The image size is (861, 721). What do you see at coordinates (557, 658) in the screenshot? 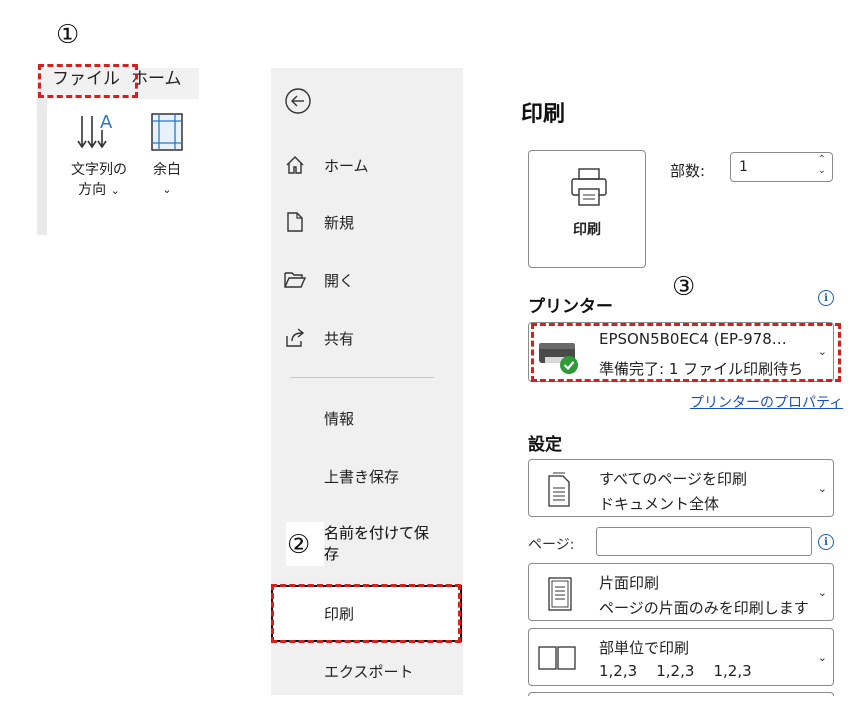
I see `collated-icon` at bounding box center [557, 658].